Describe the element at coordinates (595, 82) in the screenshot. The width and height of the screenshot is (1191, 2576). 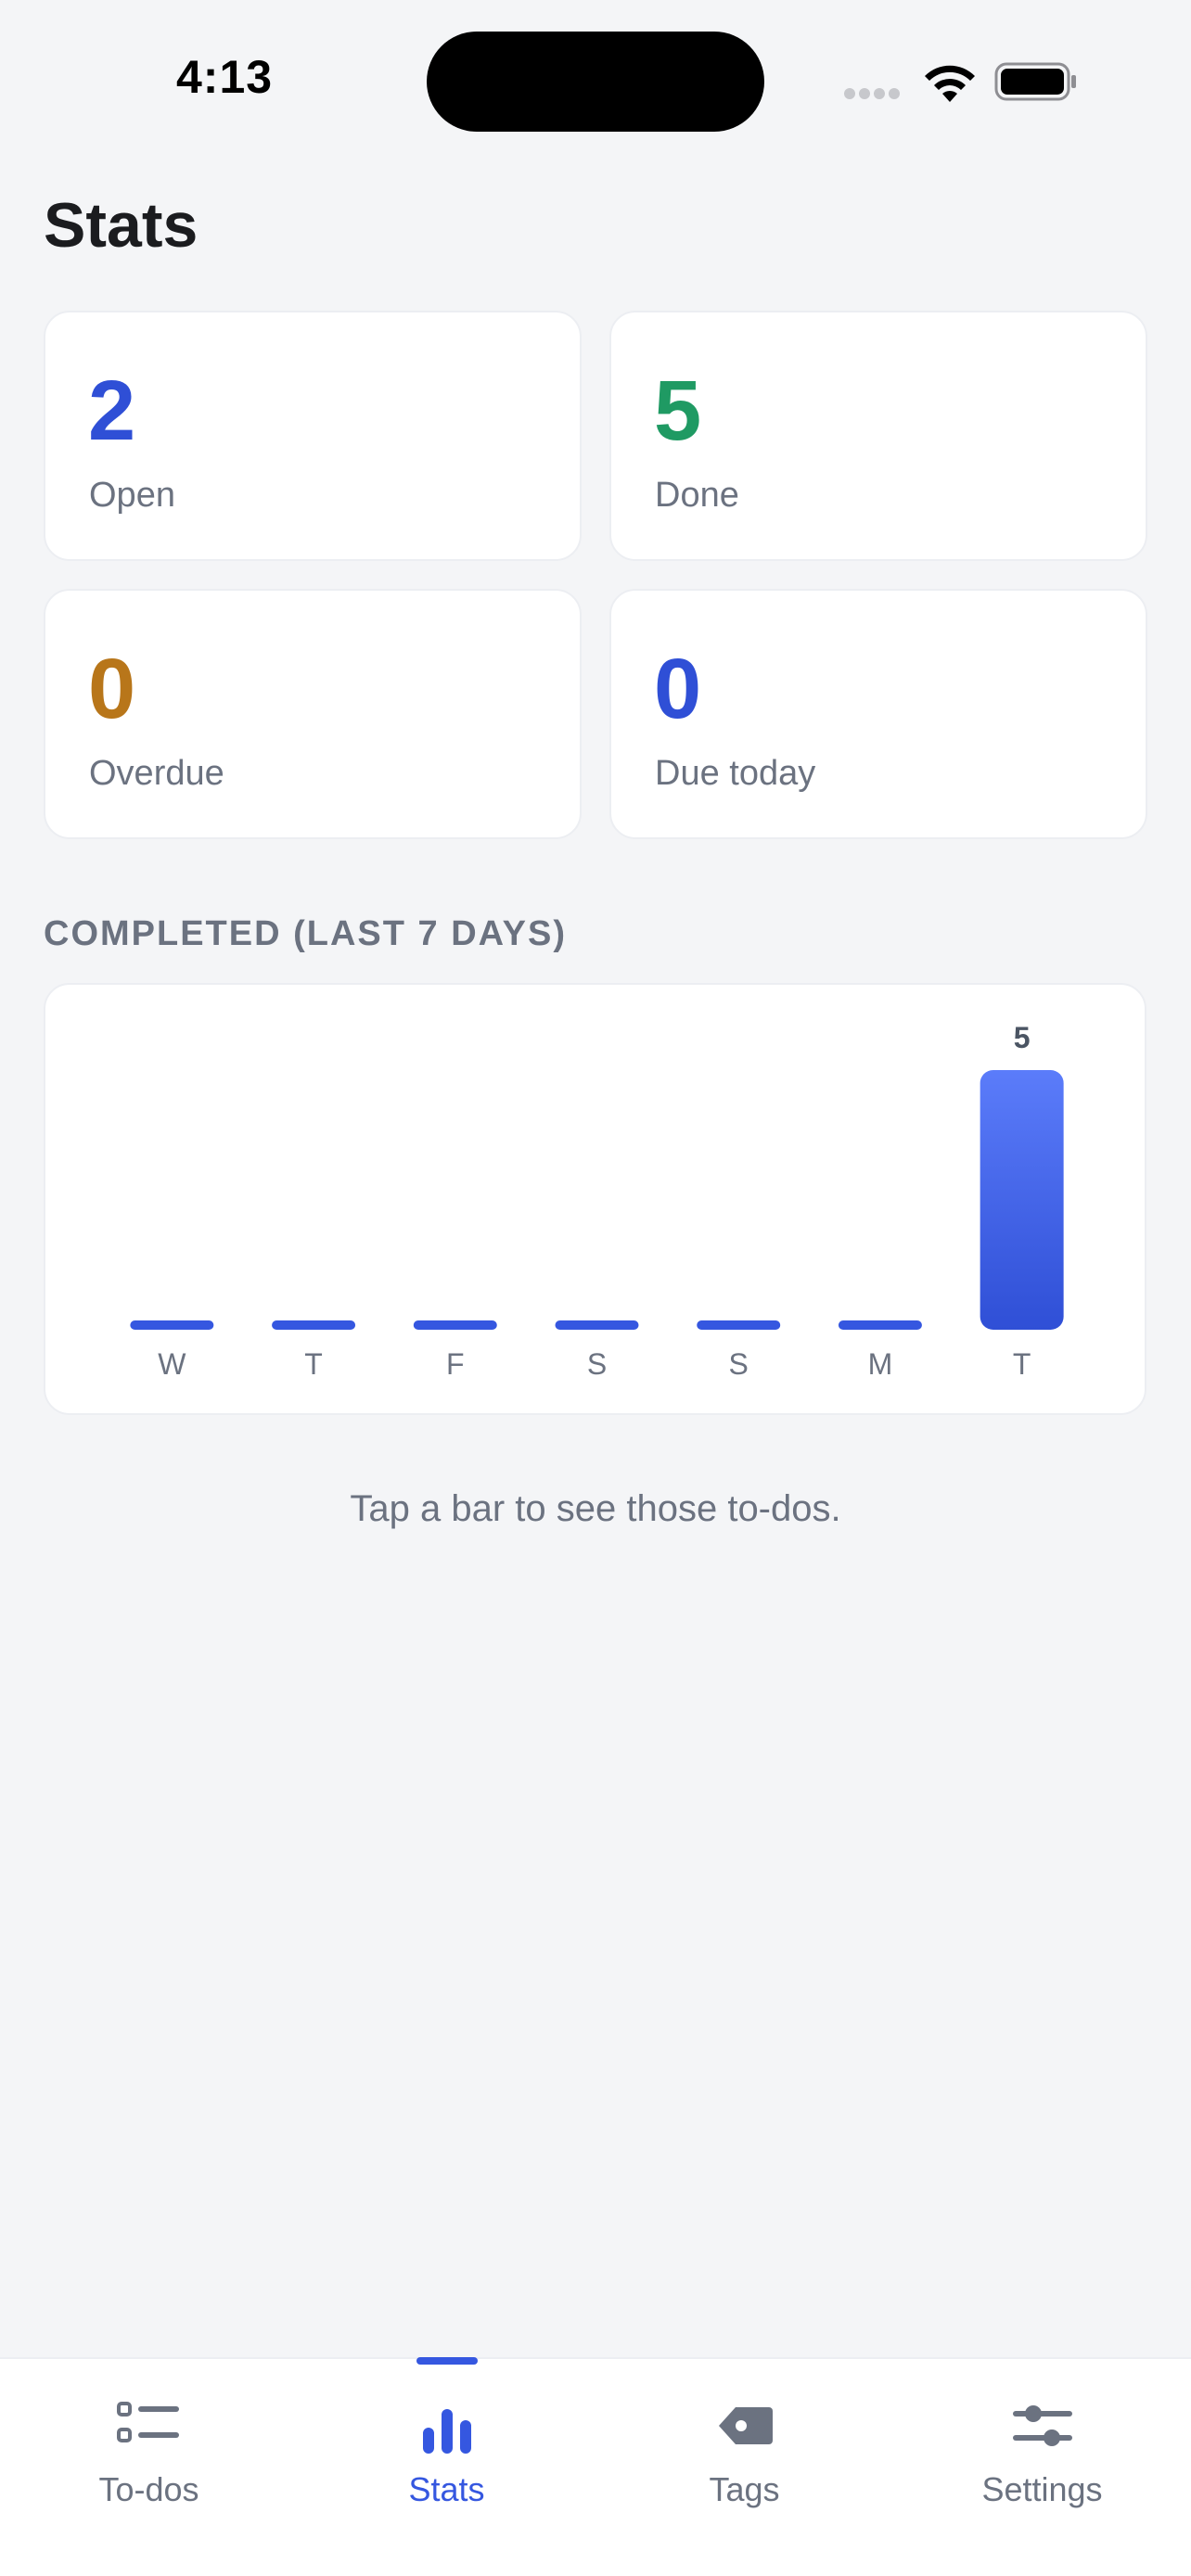
I see `dynamic-island` at that location.